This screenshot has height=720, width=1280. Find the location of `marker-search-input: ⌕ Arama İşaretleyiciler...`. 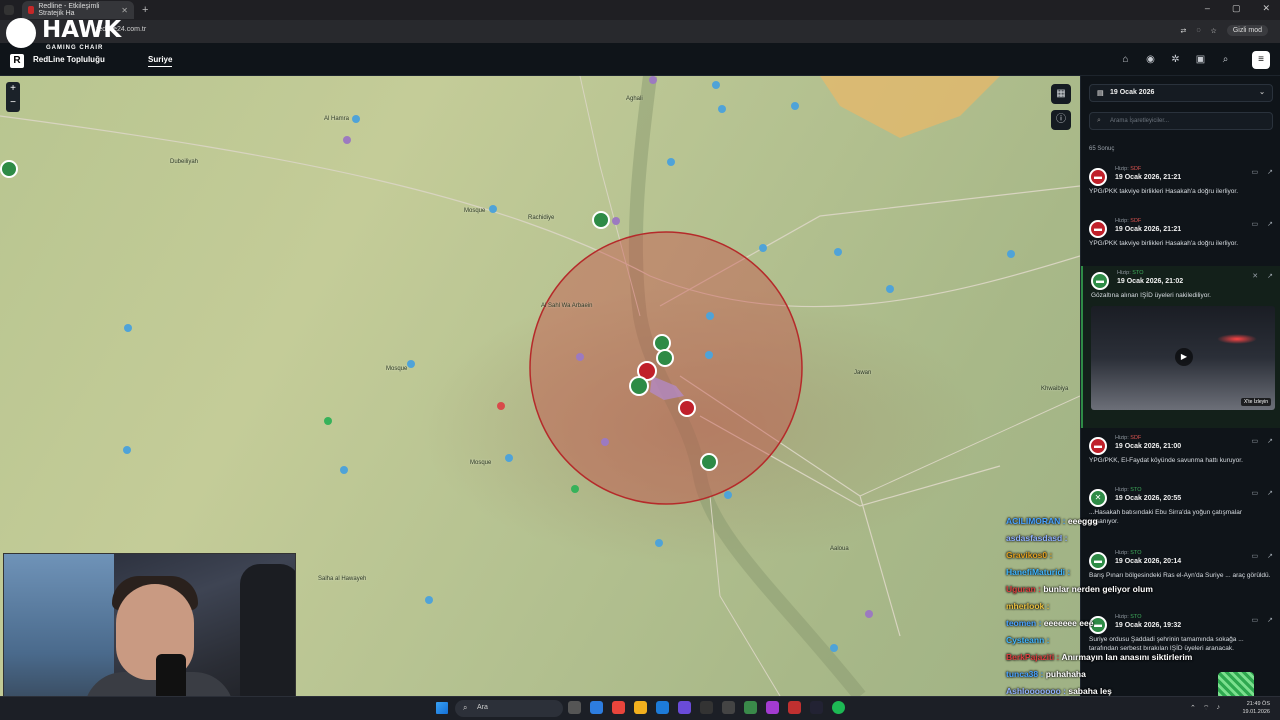

marker-search-input: ⌕ Arama İşaretleyiciler... is located at coordinates (1181, 121).